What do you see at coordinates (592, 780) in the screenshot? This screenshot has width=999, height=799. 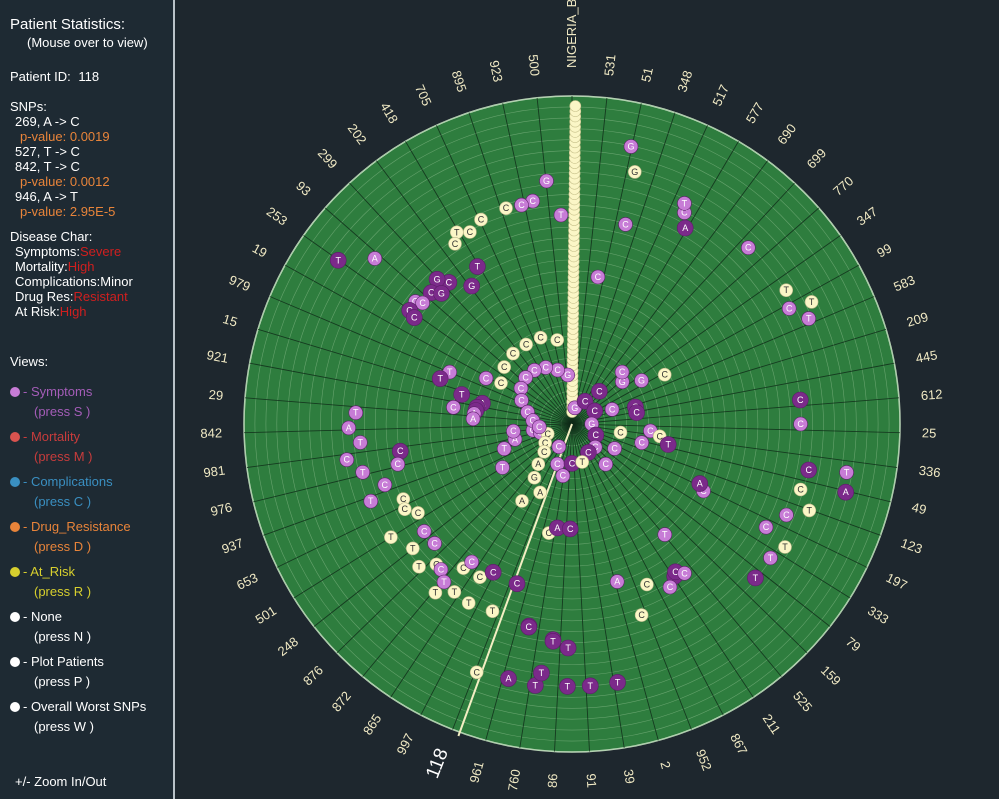 I see `spoke-label: 91` at bounding box center [592, 780].